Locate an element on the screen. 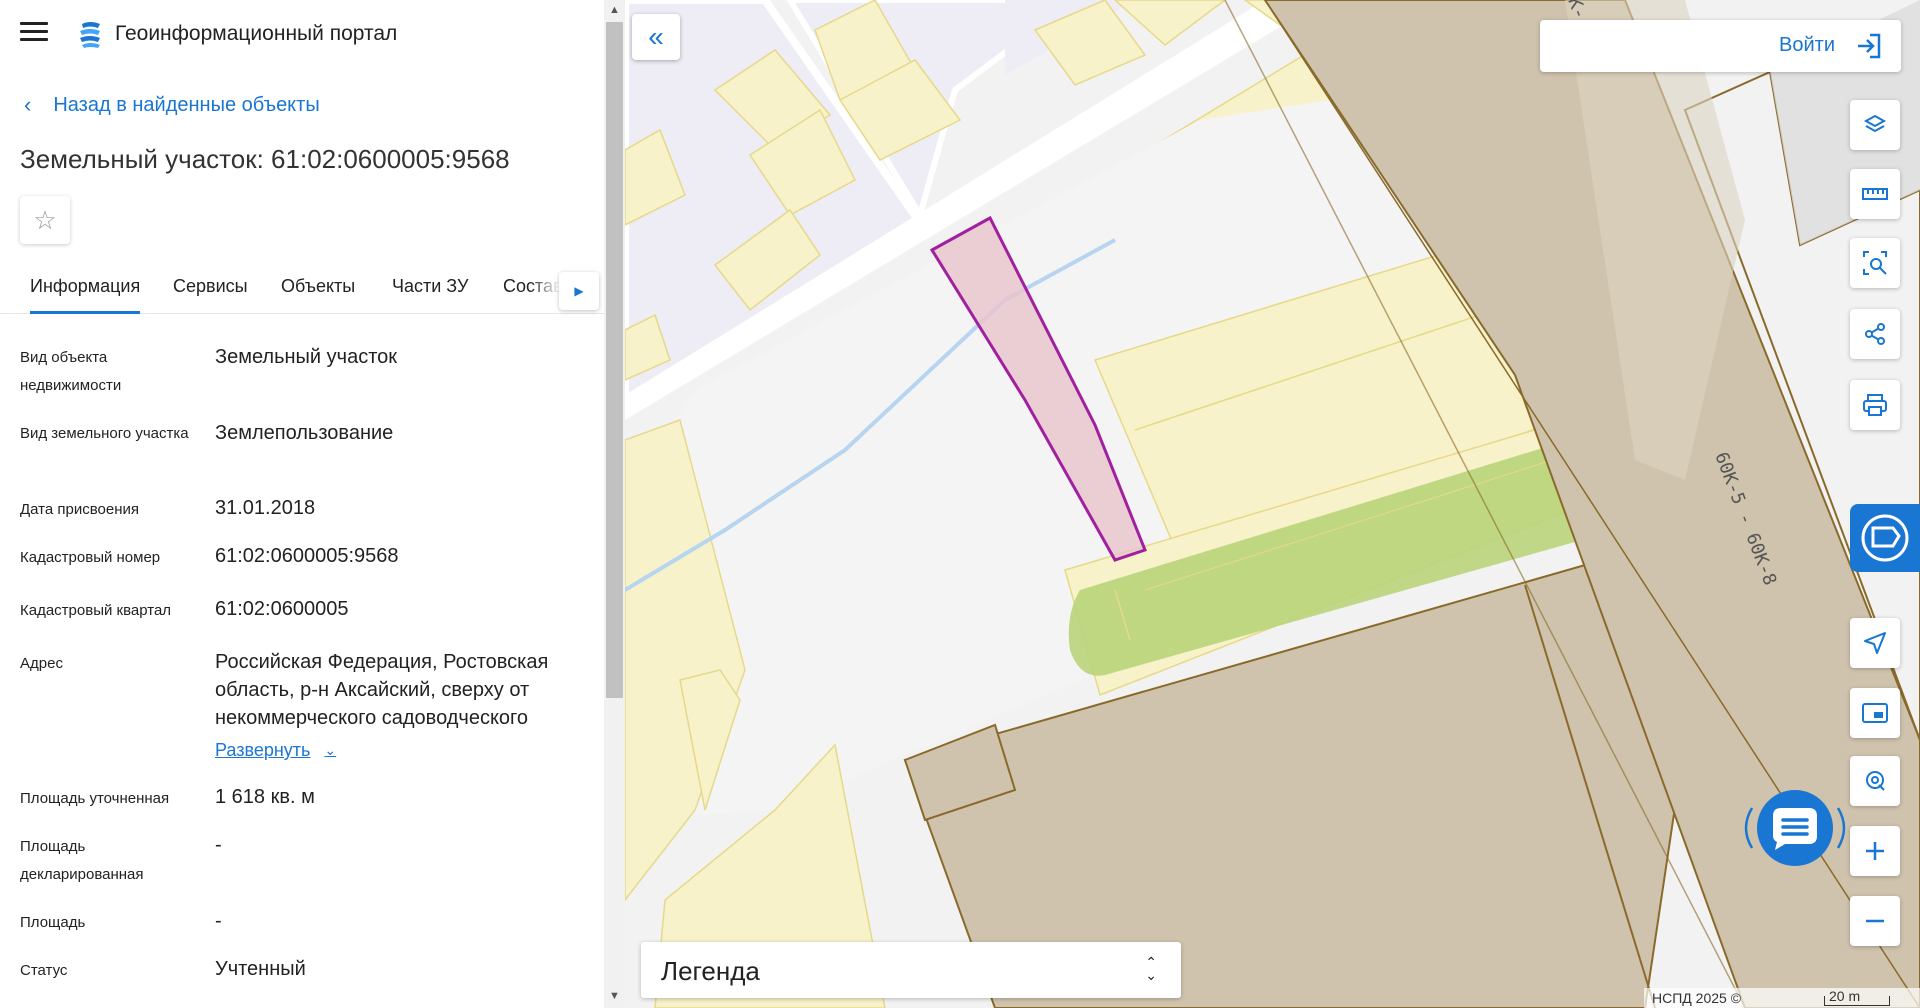 This screenshot has height=1008, width=1920. navigate-icon is located at coordinates (1875, 643).